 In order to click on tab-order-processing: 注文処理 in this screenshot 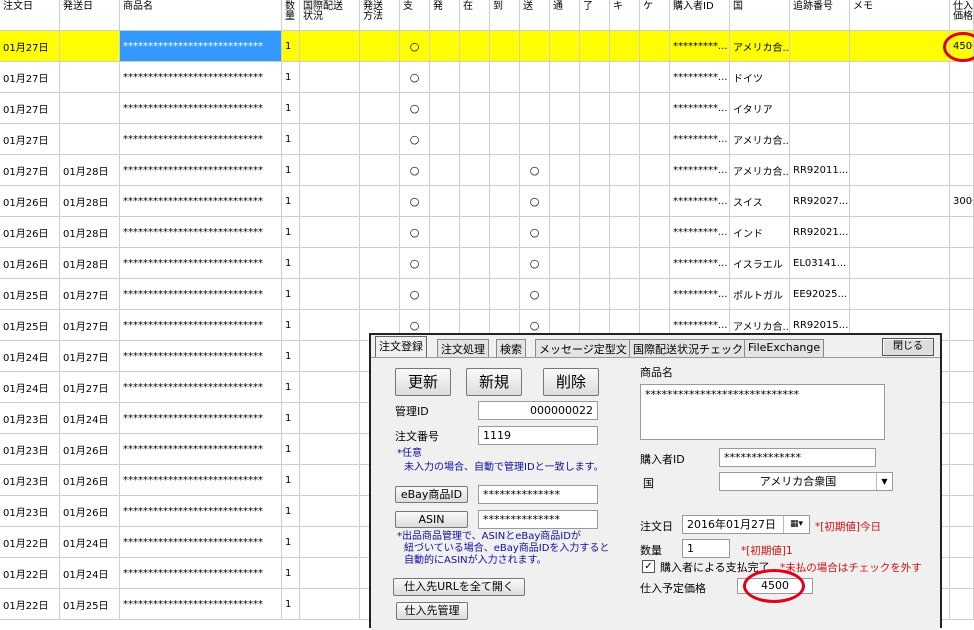, I will do `click(463, 348)`.